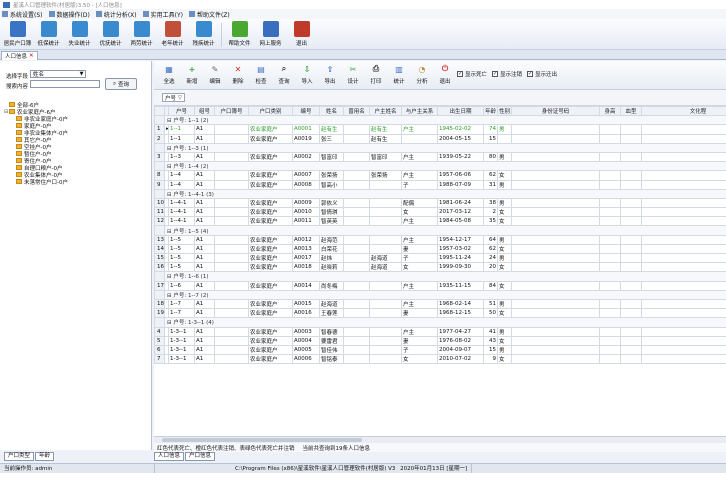 This screenshot has height=482, width=726. What do you see at coordinates (490, 212) in the screenshot?
I see `table-cell: 2` at bounding box center [490, 212].